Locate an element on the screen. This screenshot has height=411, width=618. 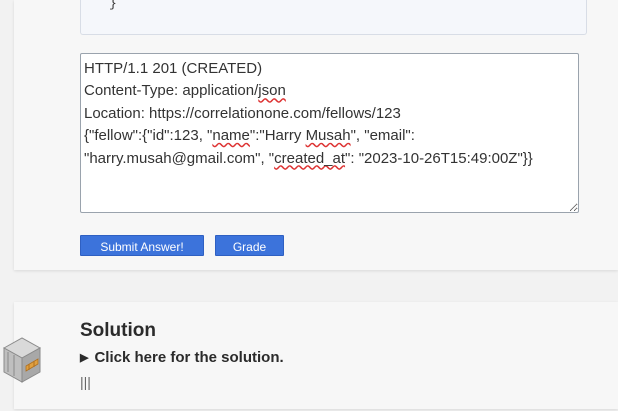
solution-title: Solution is located at coordinates (118, 330).